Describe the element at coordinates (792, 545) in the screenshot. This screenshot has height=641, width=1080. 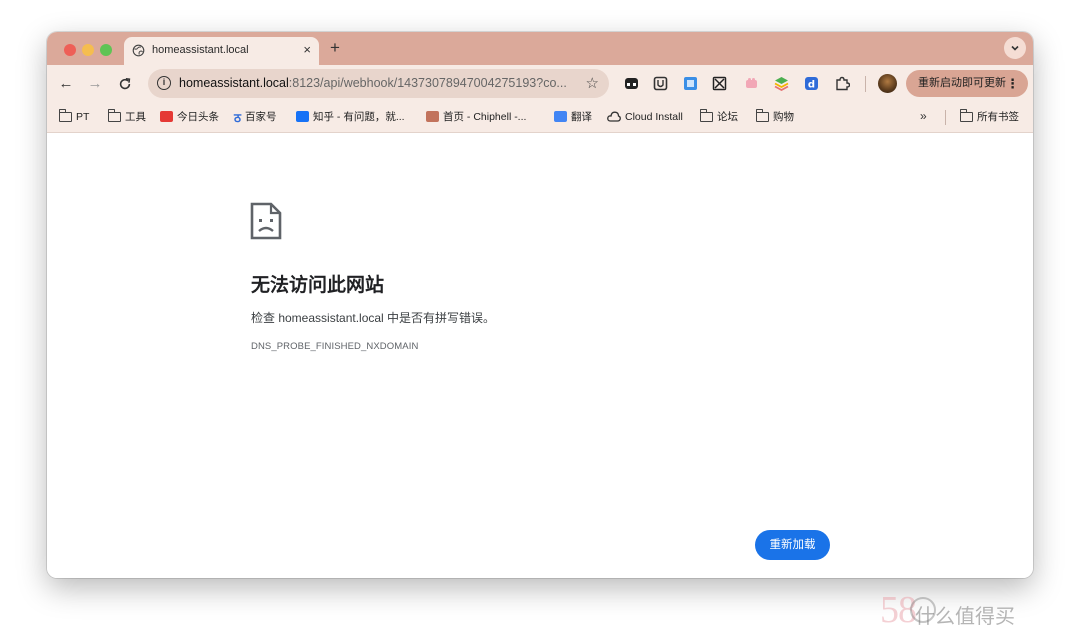
I see `reload-page-button: 重新加载` at that location.